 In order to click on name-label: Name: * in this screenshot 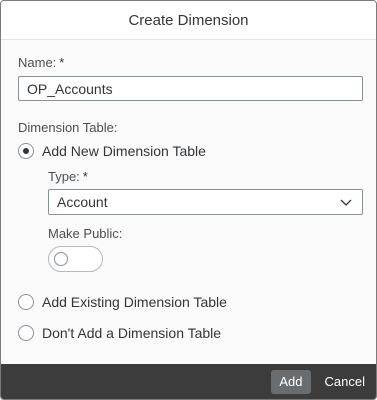, I will do `click(41, 62)`.